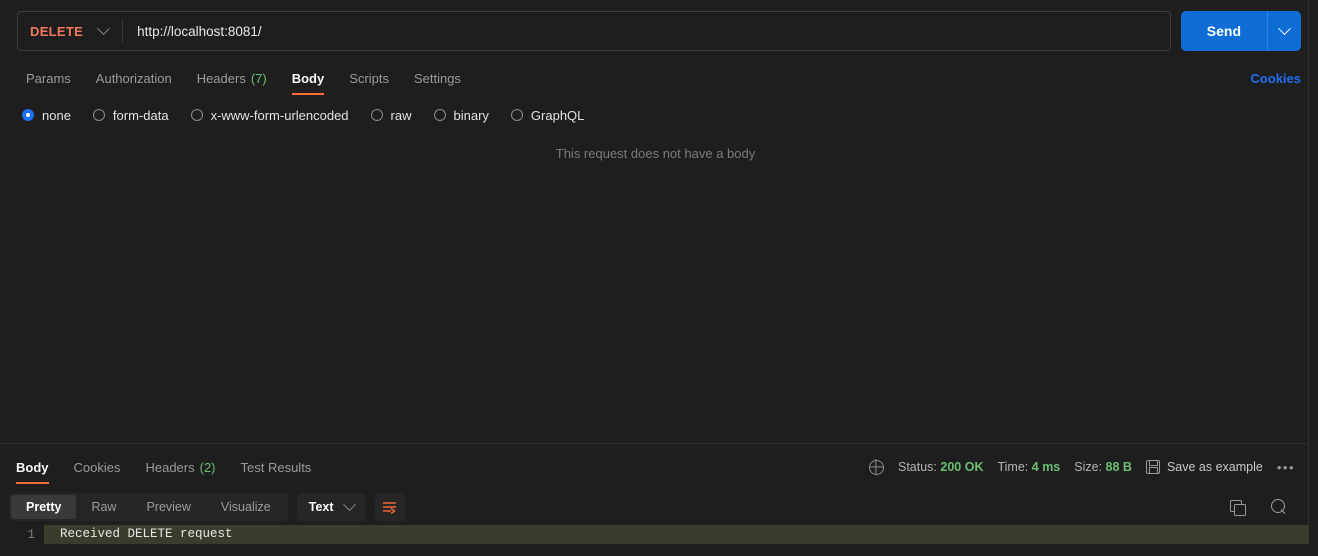  I want to click on status-label: Status:, so click(917, 467).